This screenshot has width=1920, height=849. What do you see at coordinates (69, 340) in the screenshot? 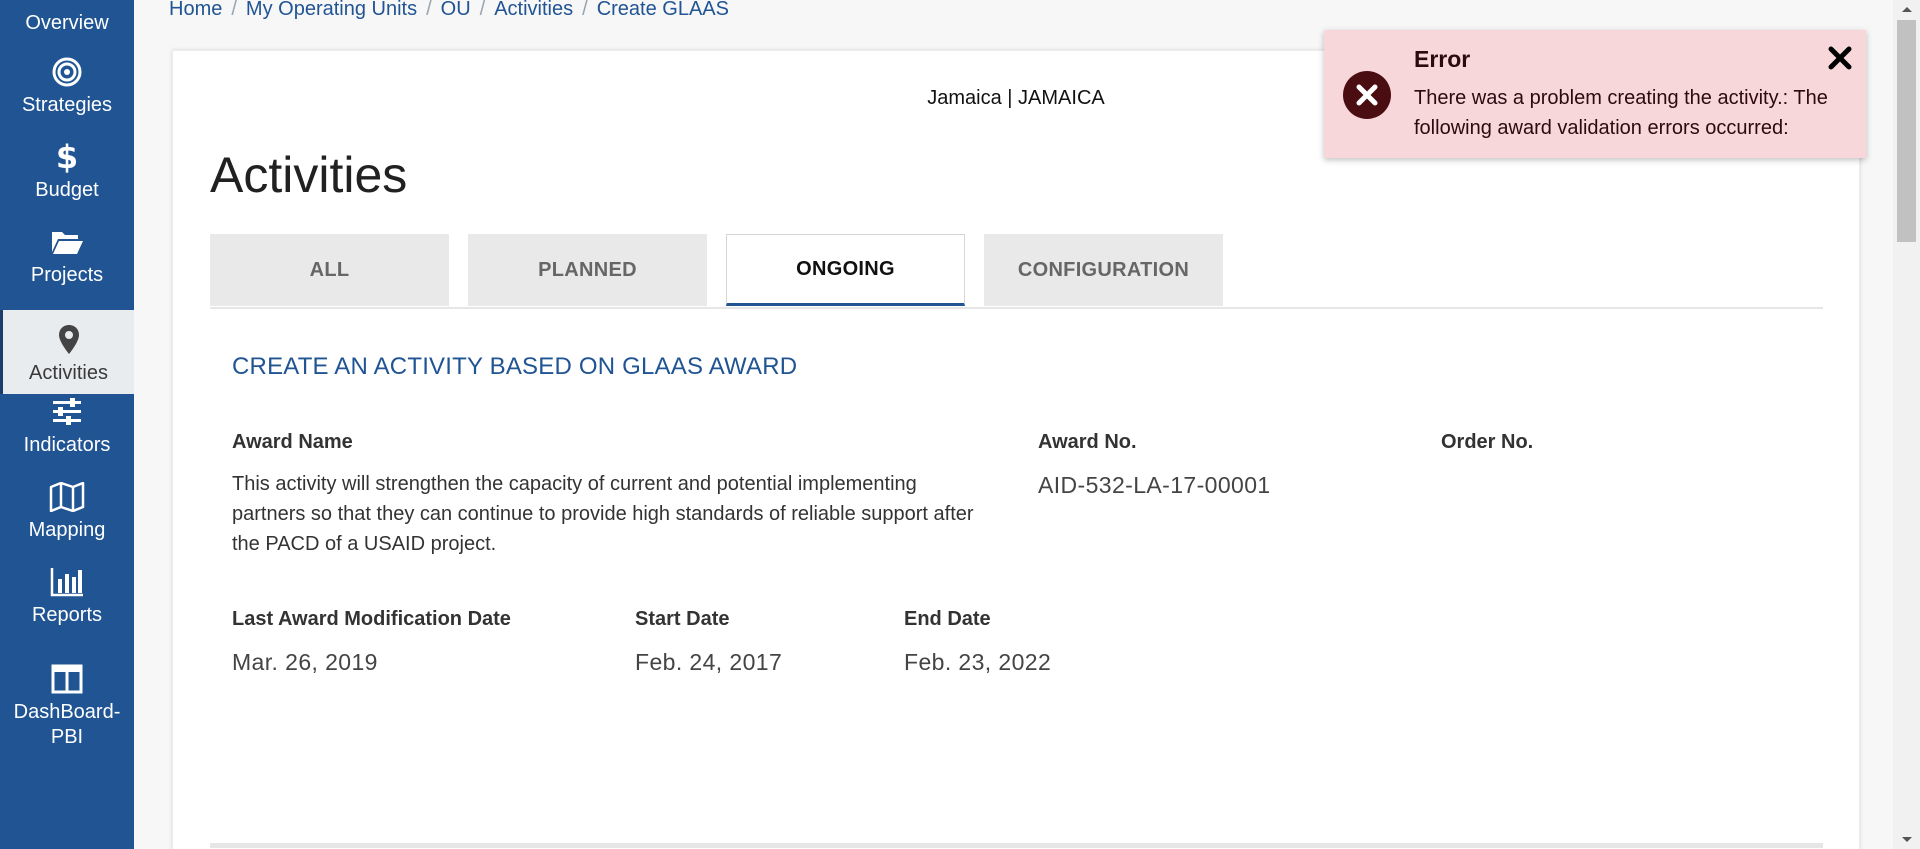
I see `map-pin-icon` at bounding box center [69, 340].